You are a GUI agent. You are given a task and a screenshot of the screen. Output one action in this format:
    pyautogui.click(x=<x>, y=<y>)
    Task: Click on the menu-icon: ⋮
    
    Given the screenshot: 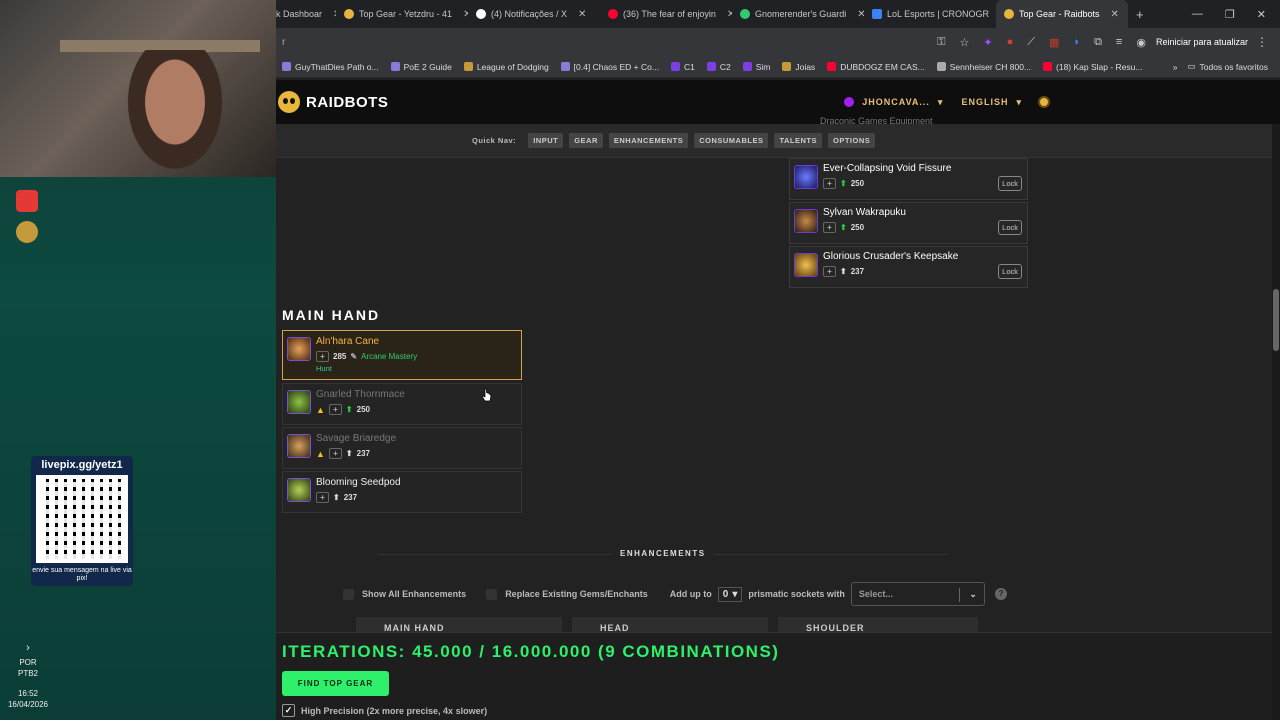 What is the action you would take?
    pyautogui.click(x=1262, y=42)
    